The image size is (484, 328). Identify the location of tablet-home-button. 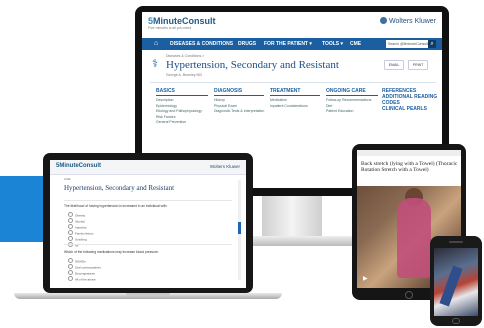
(409, 295).